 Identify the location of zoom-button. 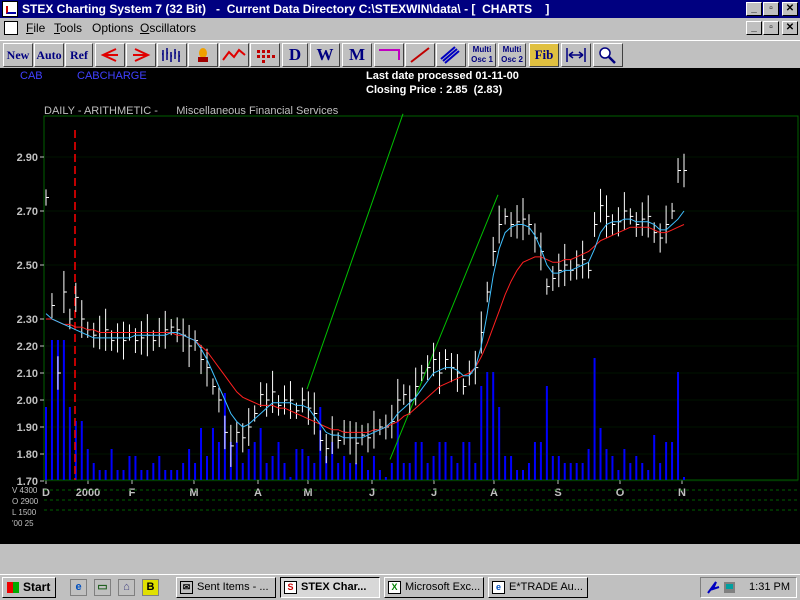
(608, 55).